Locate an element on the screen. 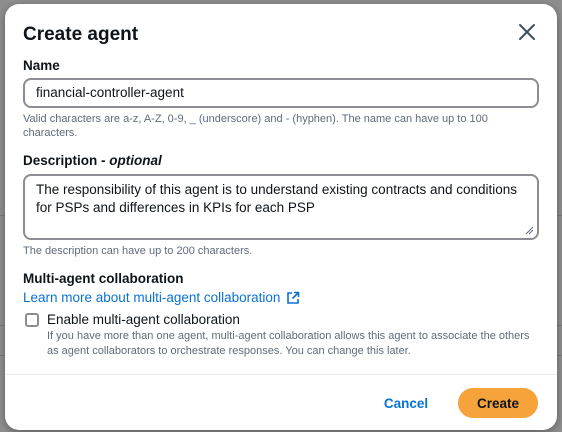 This screenshot has height=432, width=562. close-button is located at coordinates (527, 32).